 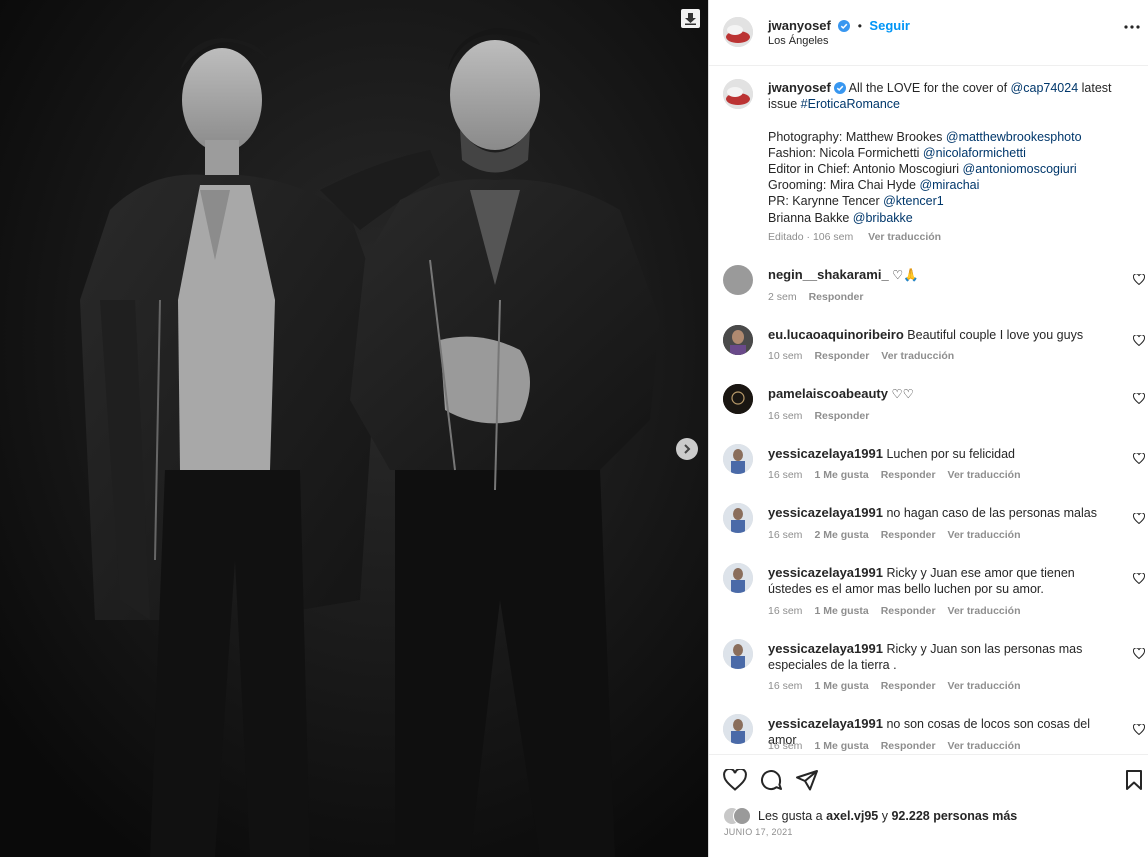 I want to click on caption-translate-link: Ver traducción, so click(x=904, y=237).